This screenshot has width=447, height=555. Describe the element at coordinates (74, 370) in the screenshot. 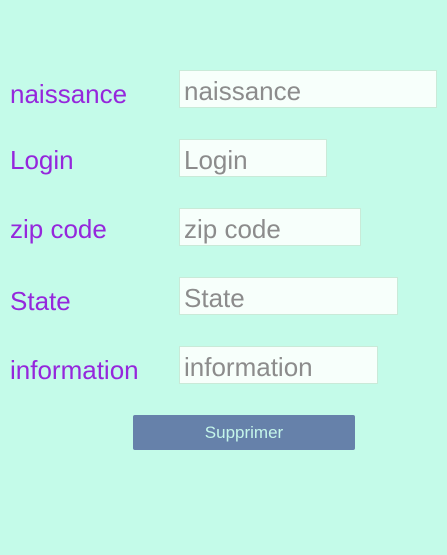

I see `information-label: information` at that location.